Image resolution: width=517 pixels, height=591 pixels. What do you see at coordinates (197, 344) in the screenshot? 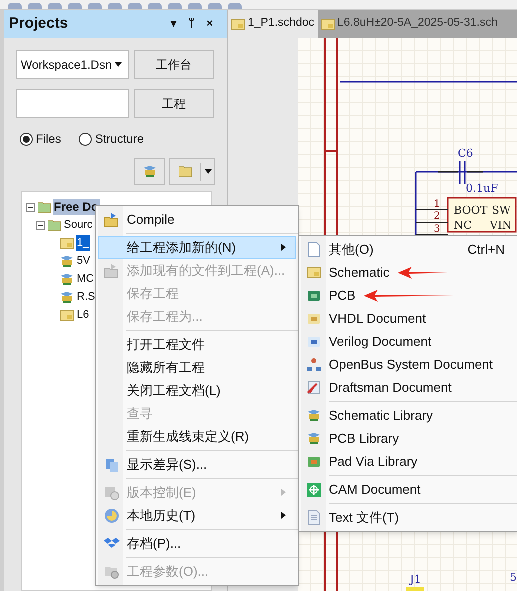
I see `menu-item: 打开工程文件` at bounding box center [197, 344].